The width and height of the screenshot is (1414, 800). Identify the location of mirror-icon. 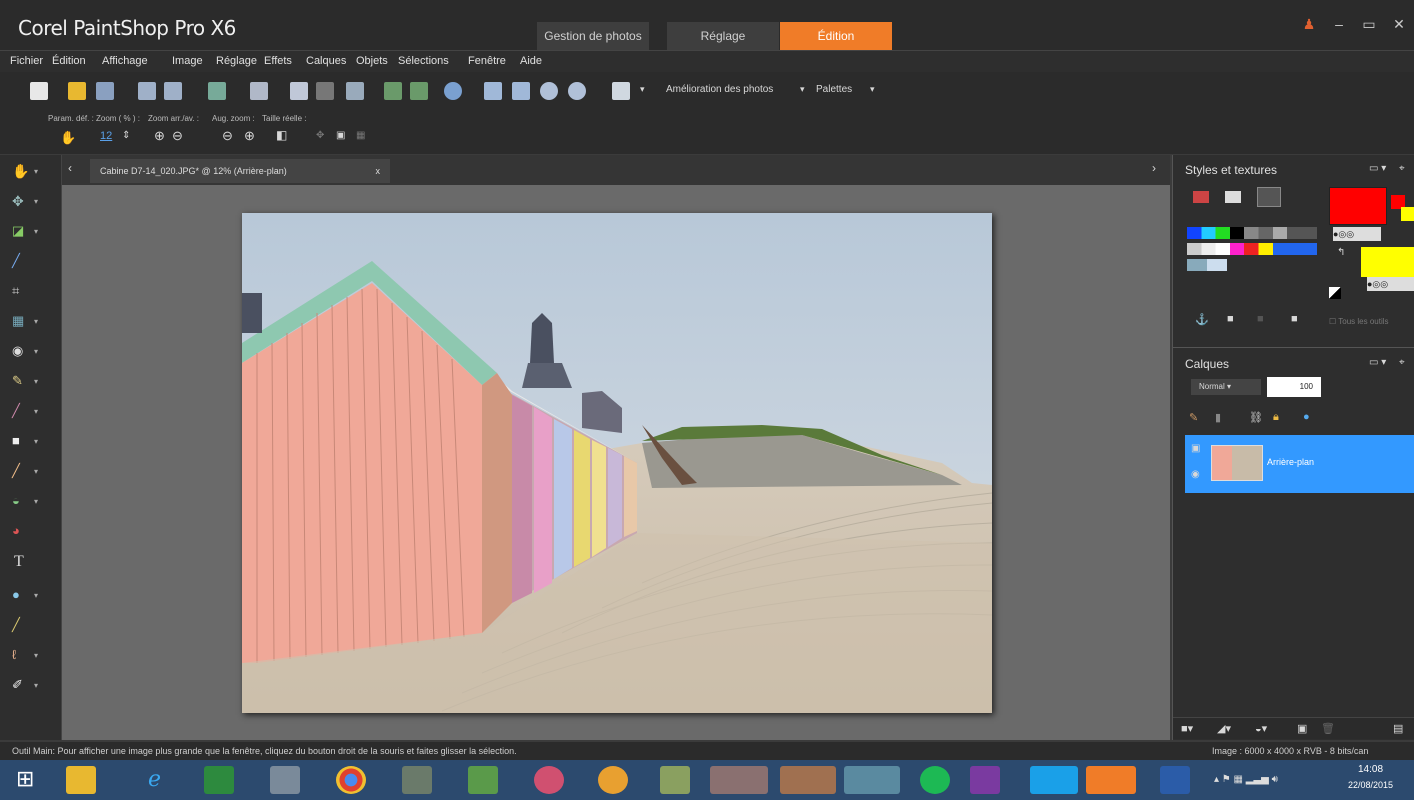
(419, 91).